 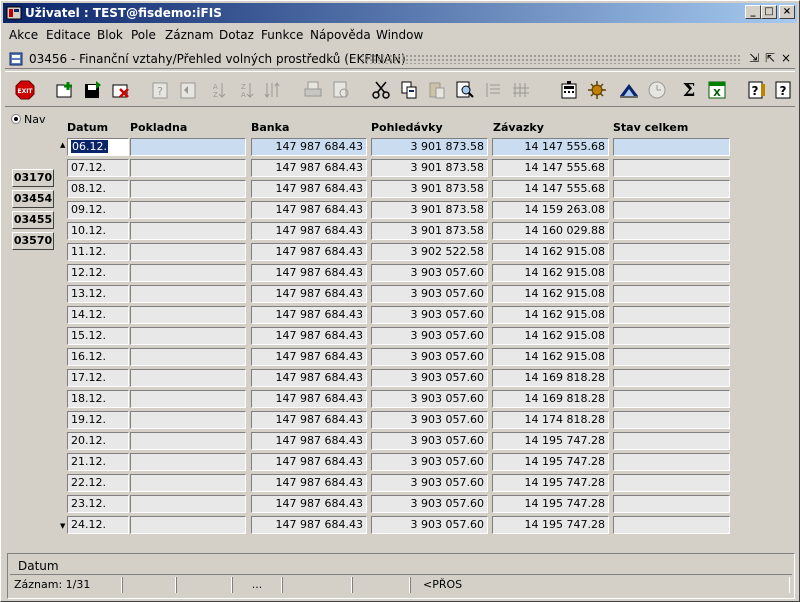 What do you see at coordinates (550, 189) in the screenshot?
I see `cell-zavazky: 14 147 555.68` at bounding box center [550, 189].